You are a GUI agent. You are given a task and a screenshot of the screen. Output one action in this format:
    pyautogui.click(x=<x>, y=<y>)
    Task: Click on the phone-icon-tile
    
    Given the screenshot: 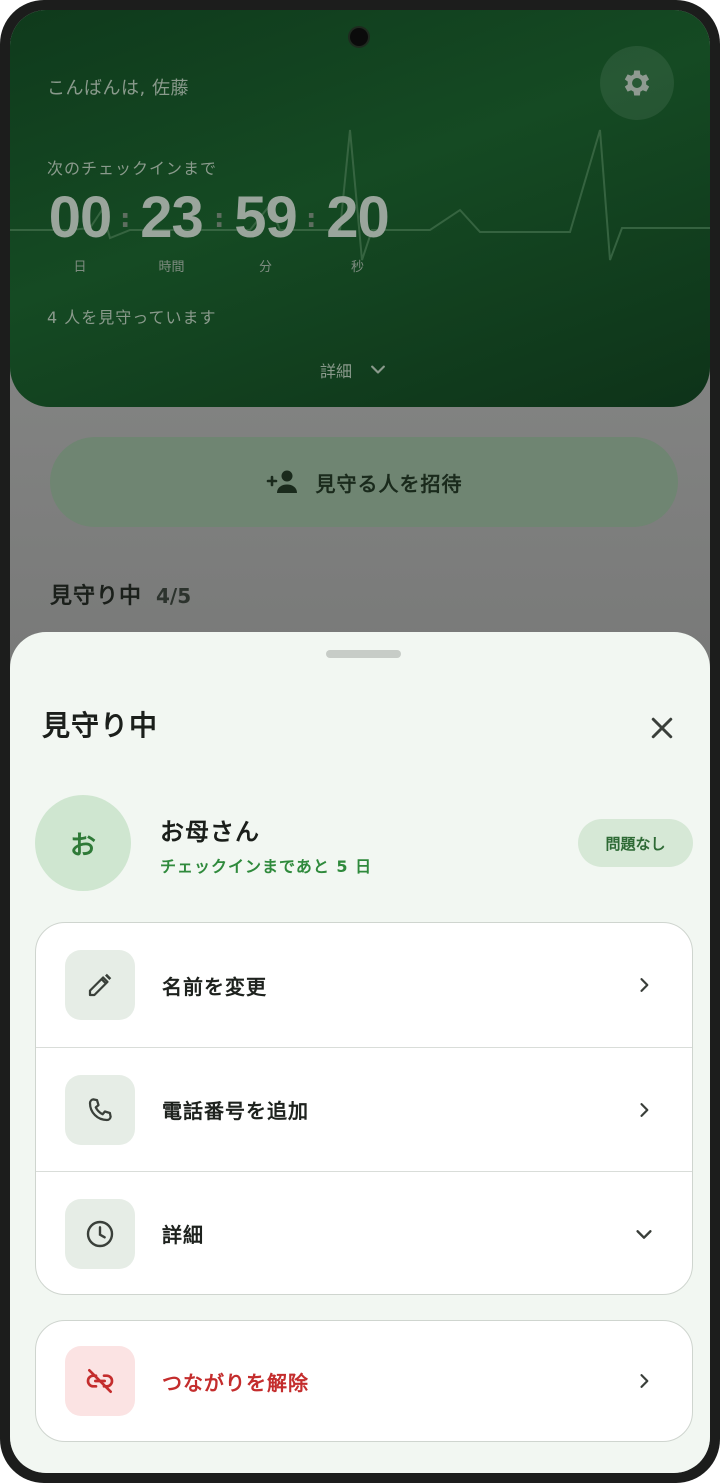 What is the action you would take?
    pyautogui.click(x=100, y=1109)
    